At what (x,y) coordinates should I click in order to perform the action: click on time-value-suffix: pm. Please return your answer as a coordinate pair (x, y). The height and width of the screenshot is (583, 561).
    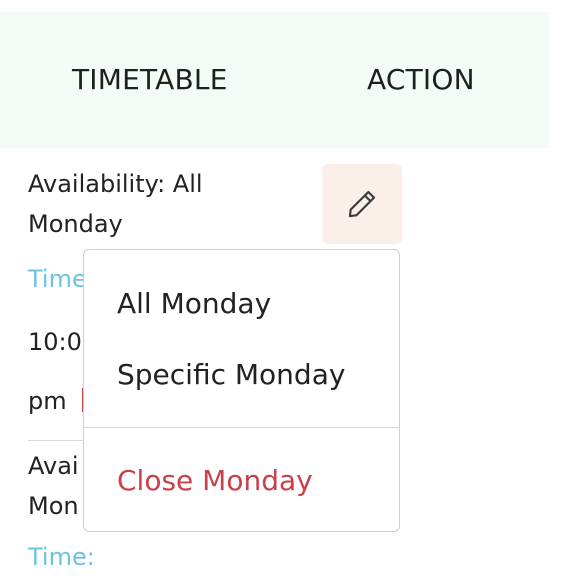
    Looking at the image, I should click on (47, 401).